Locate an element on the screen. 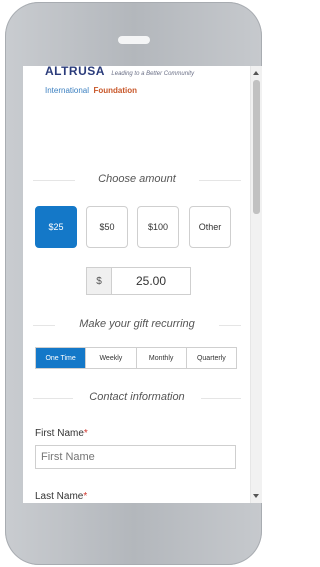  last-name-label-text: Last Name is located at coordinates (59, 496).